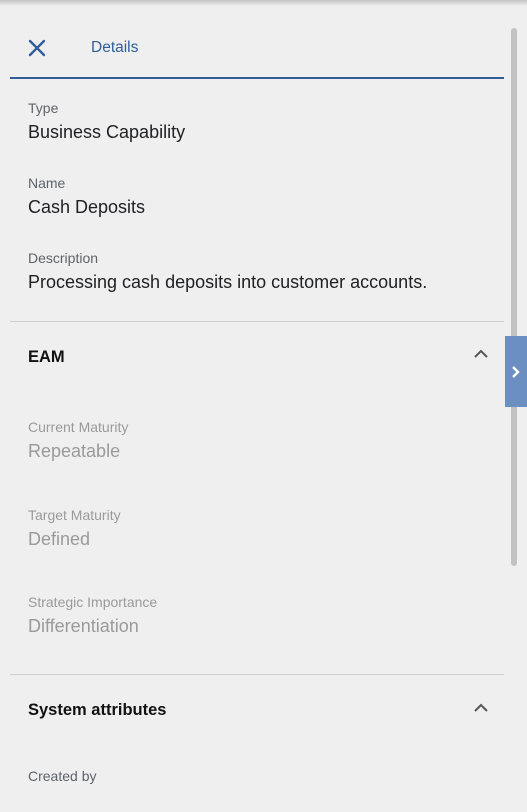 The image size is (527, 812). I want to click on target-maturity-label: Target Maturity, so click(74, 515).